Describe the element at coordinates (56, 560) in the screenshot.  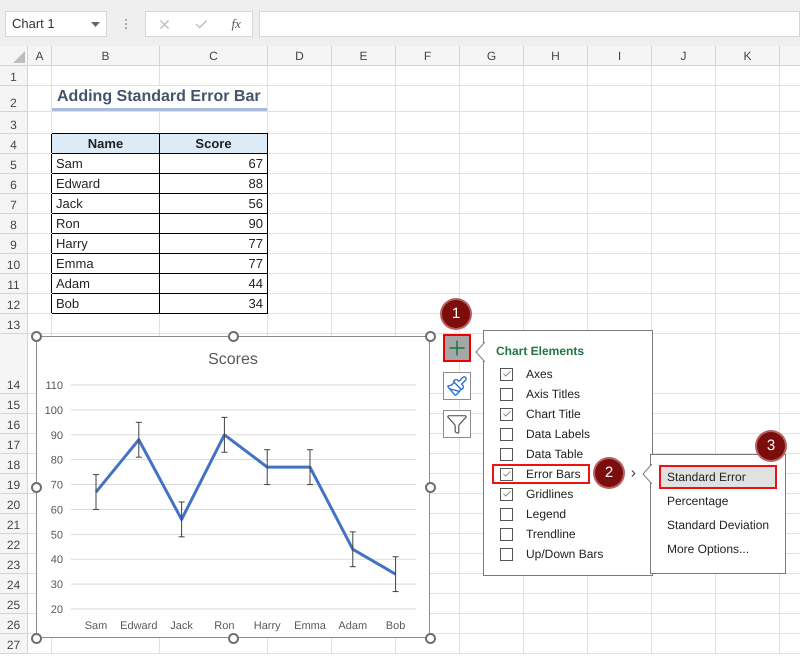
I see `axis-label: 40` at that location.